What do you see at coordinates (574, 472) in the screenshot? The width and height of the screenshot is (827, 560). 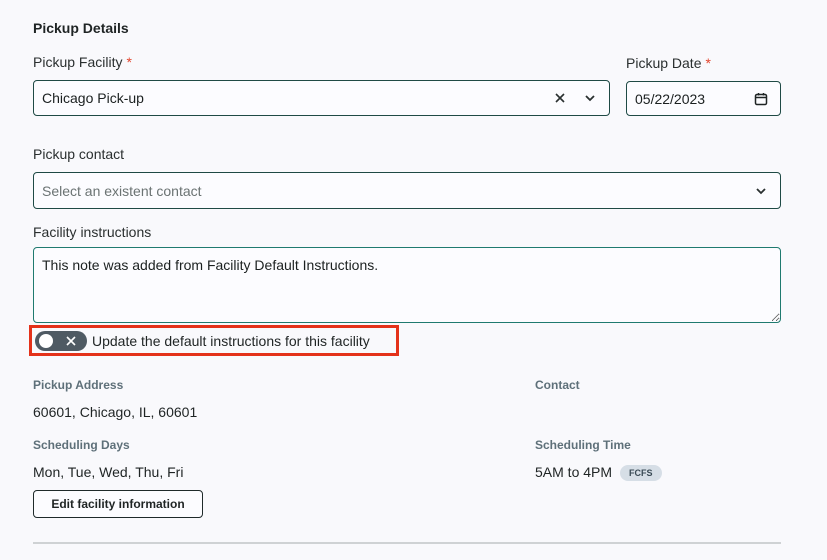 I see `scheduling-time-value: 5AM to 4PM` at bounding box center [574, 472].